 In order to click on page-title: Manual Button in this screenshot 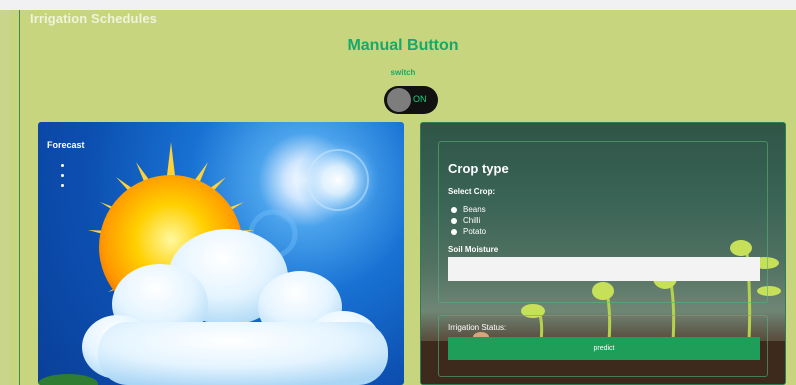, I will do `click(403, 45)`.